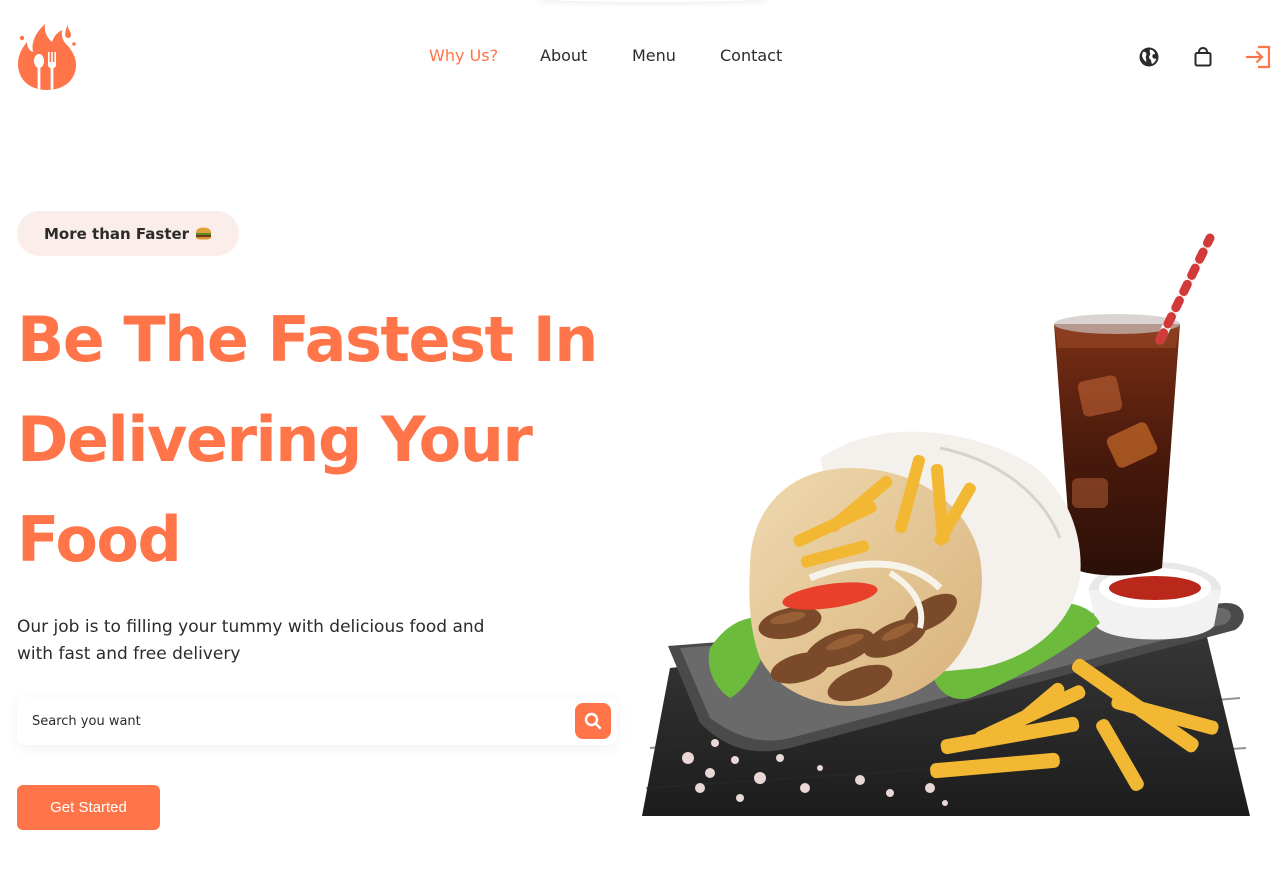  What do you see at coordinates (654, 55) in the screenshot?
I see `nav-menu: Menu` at bounding box center [654, 55].